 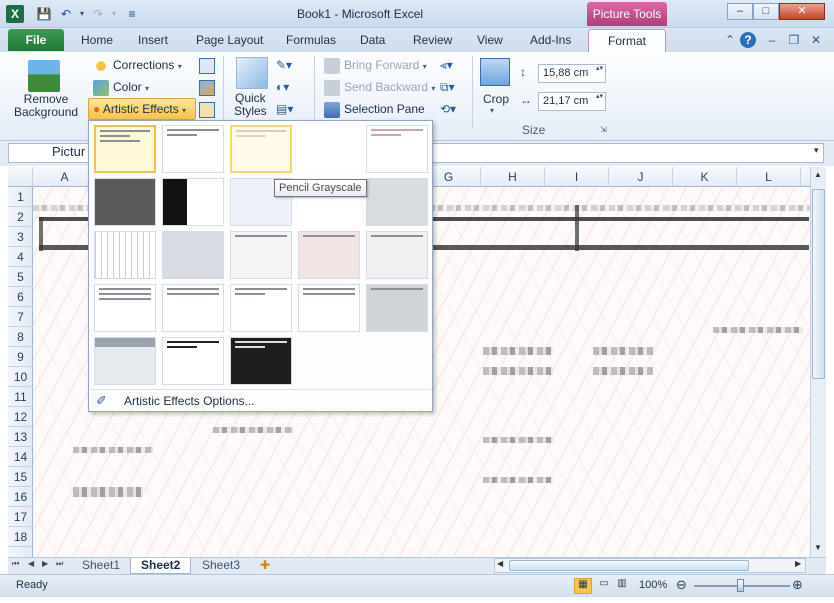 What do you see at coordinates (20, 177) in the screenshot?
I see `select-all-corner` at bounding box center [20, 177].